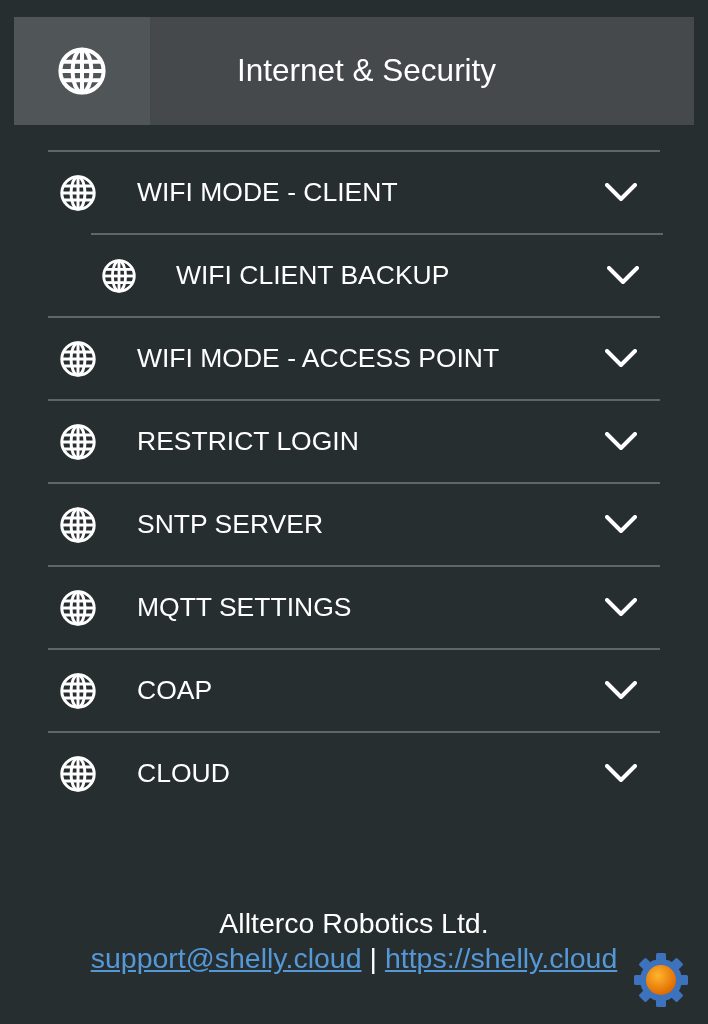  Describe the element at coordinates (354, 191) in the screenshot. I see `section-header: WIFI MODE - CLIENT` at that location.